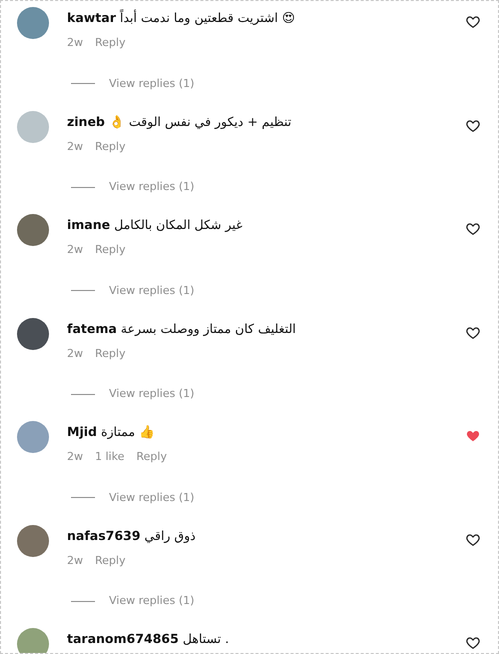 This screenshot has height=654, width=499. Describe the element at coordinates (170, 535) in the screenshot. I see `comment-text: ذوق راقي` at that location.